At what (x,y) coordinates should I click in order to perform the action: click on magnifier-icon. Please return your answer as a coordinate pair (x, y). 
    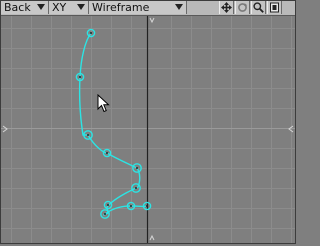
    Looking at the image, I should click on (258, 7).